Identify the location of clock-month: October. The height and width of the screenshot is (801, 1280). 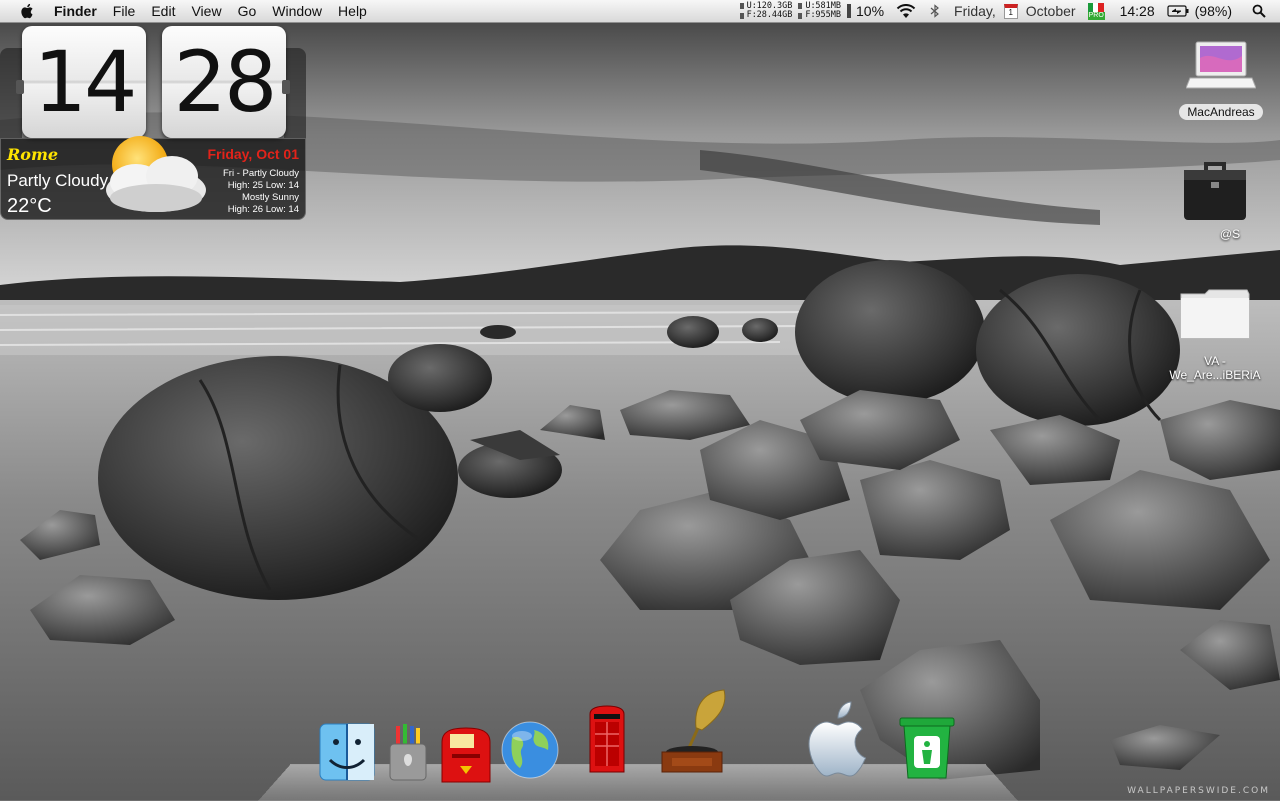
(1051, 11).